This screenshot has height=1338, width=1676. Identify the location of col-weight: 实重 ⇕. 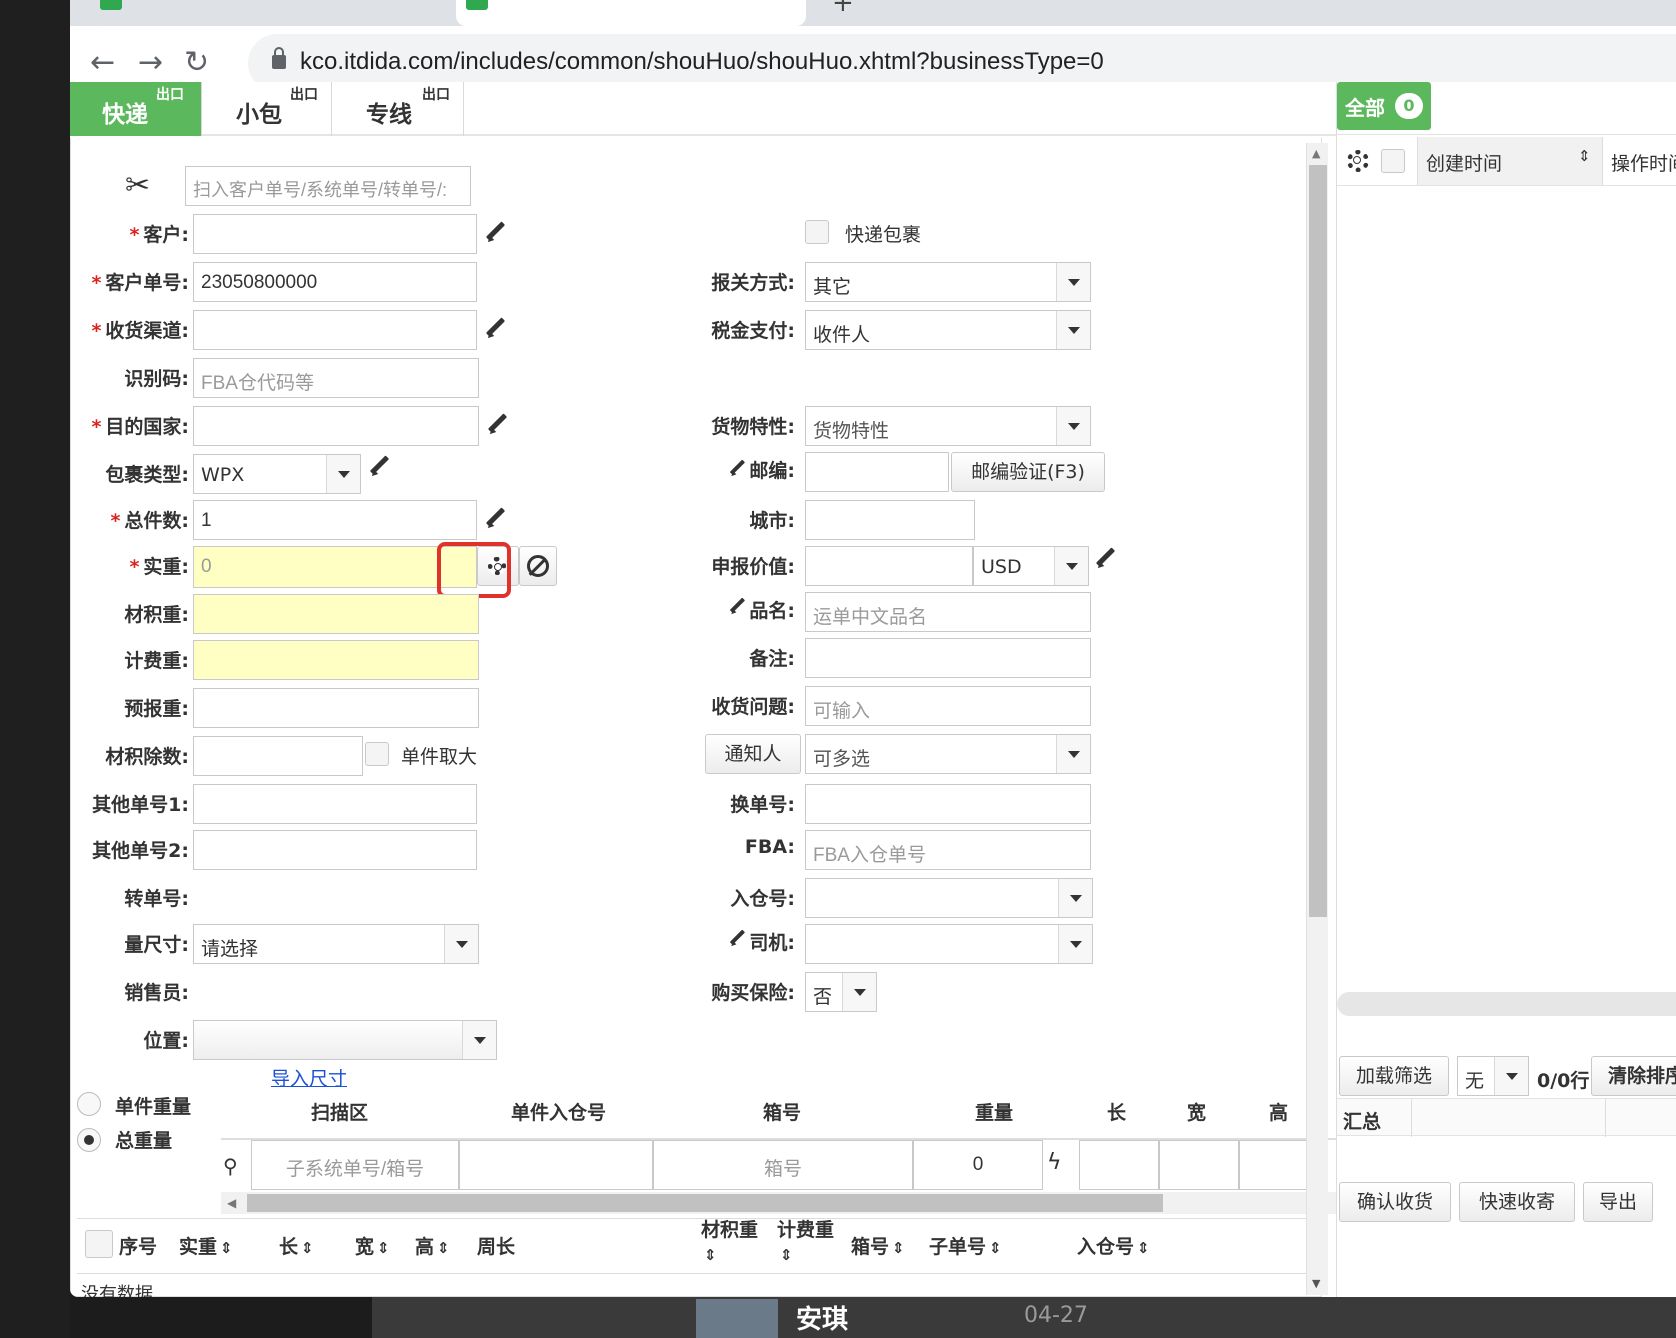
(206, 1245).